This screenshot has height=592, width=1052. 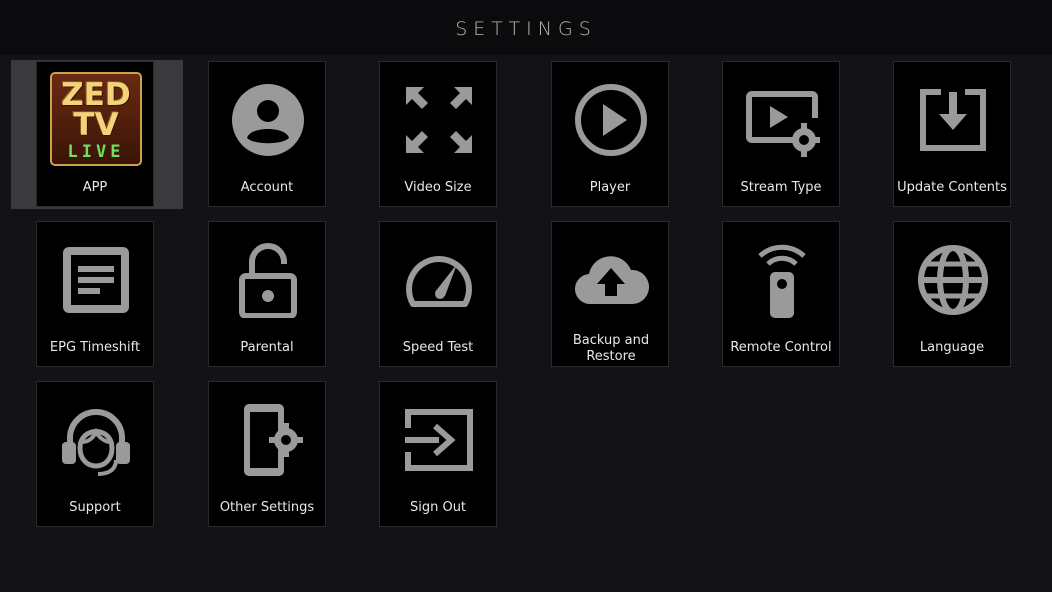 I want to click on tile-other-settings: Other Settings, so click(x=267, y=454).